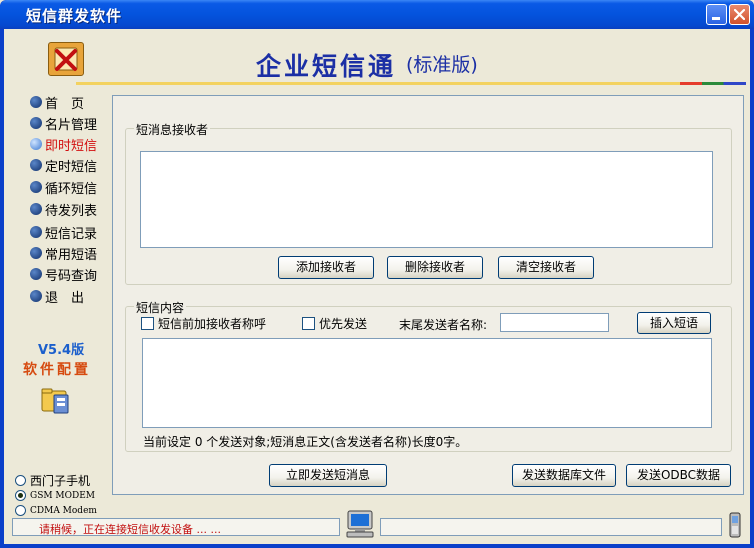  I want to click on sidebar-item-label: 退 出, so click(65, 298).